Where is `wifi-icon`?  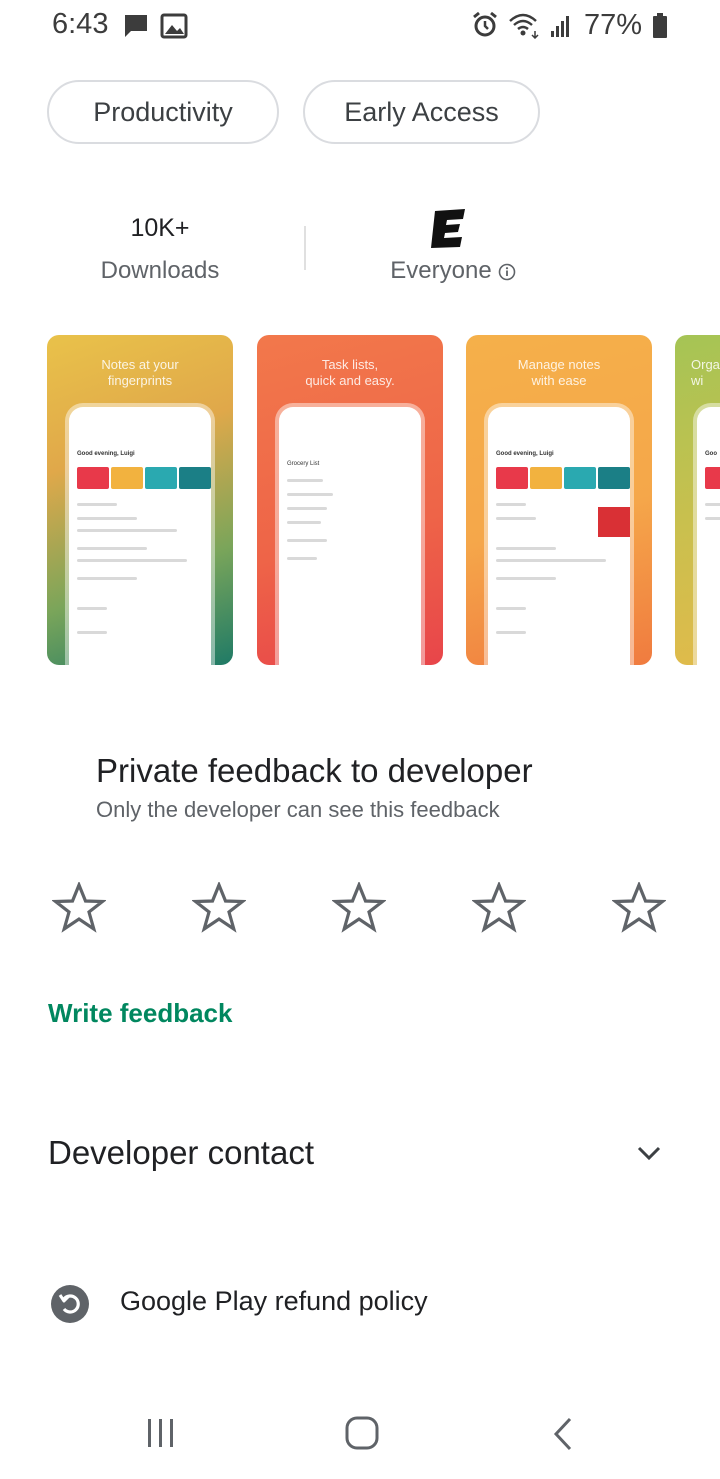
wifi-icon is located at coordinates (524, 26).